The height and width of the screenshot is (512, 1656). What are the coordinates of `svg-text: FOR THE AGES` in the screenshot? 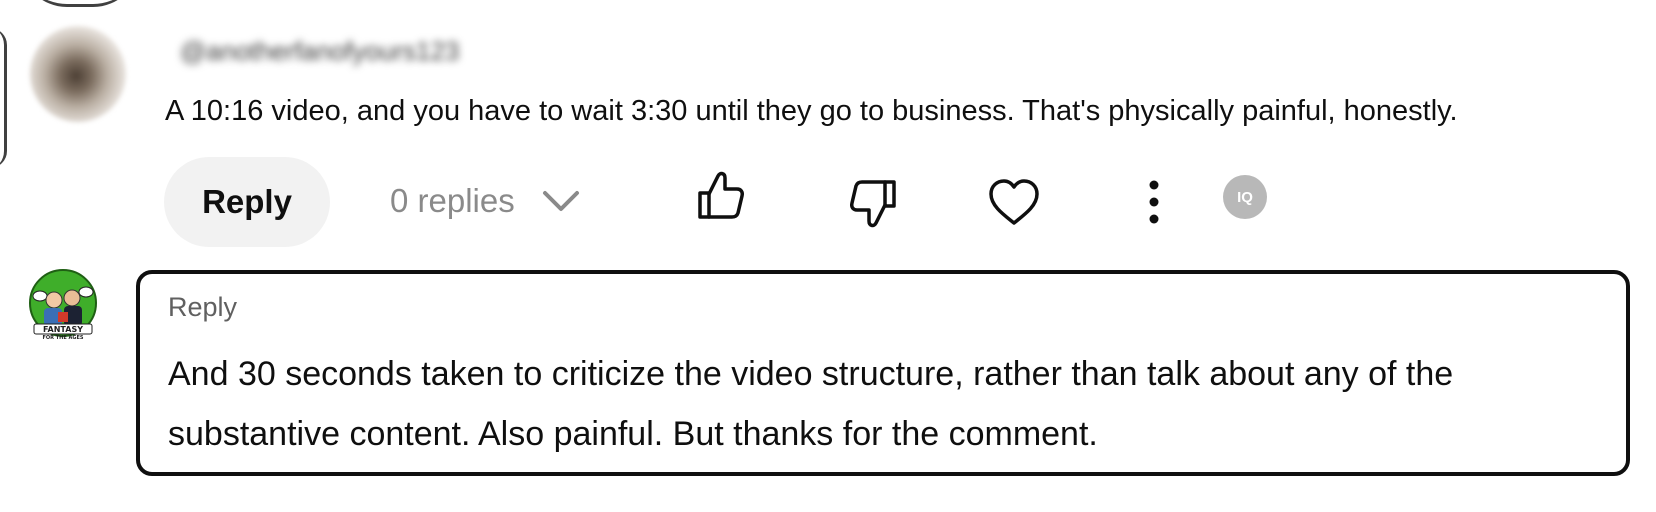 It's located at (63, 337).